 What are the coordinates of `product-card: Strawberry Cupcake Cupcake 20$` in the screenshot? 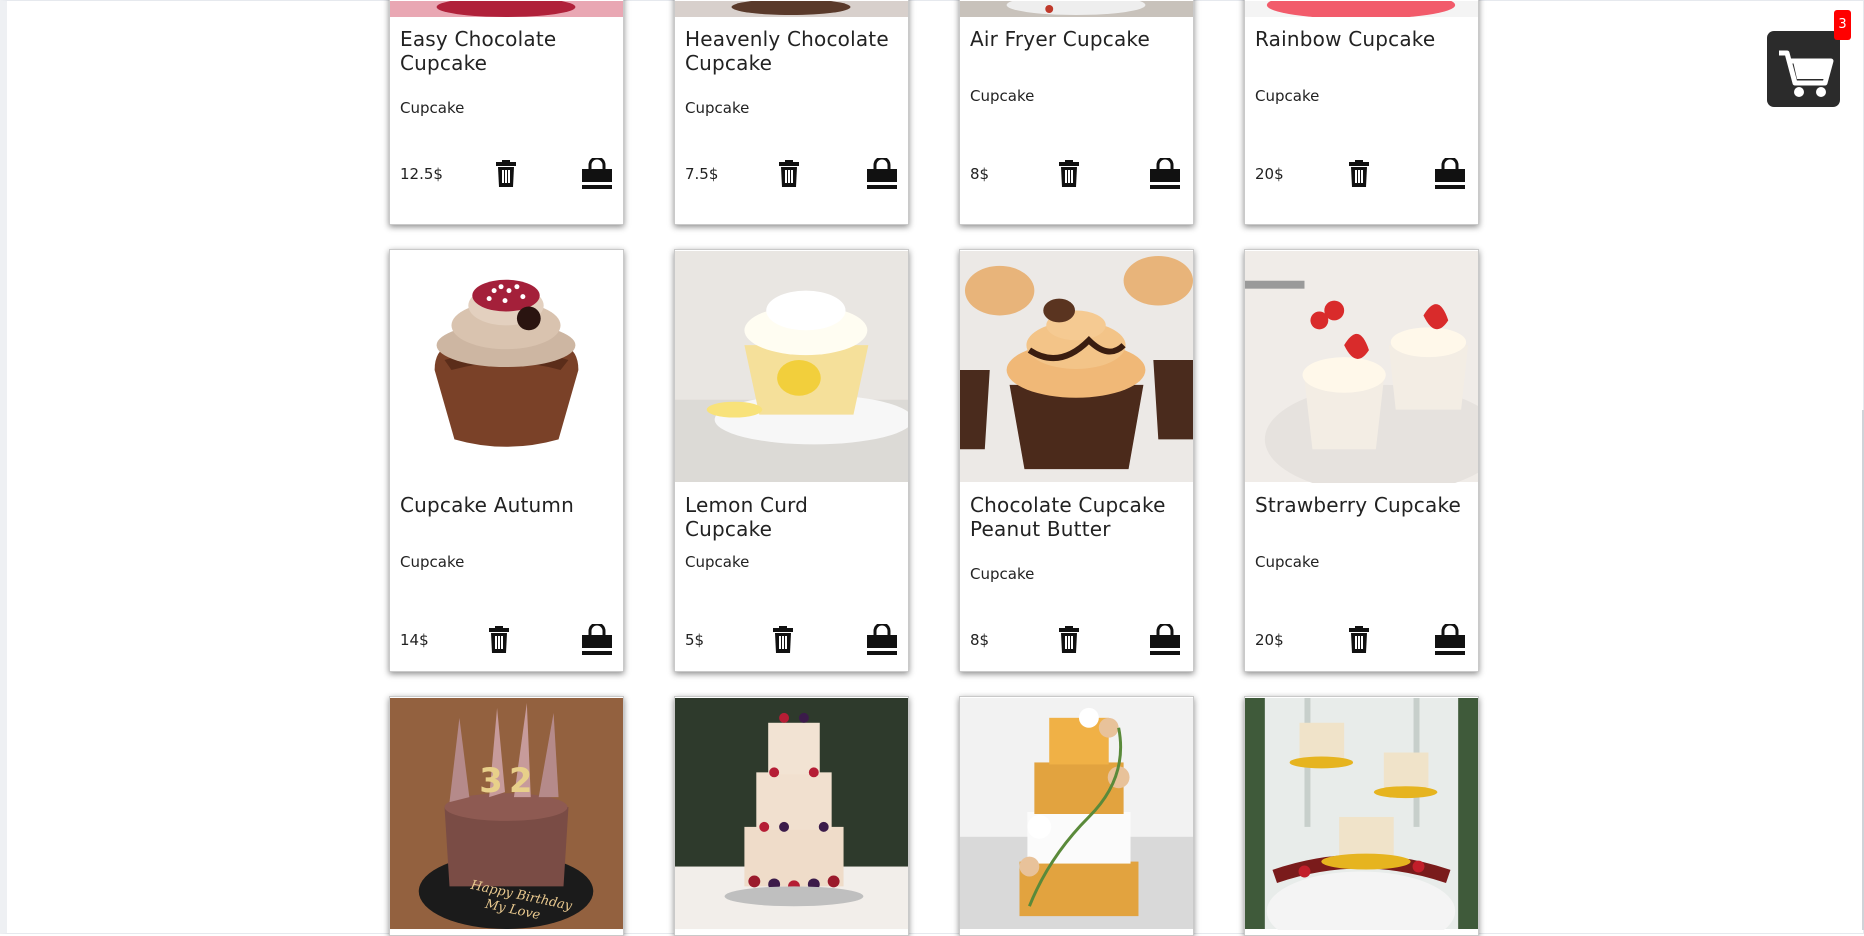 It's located at (1361, 460).